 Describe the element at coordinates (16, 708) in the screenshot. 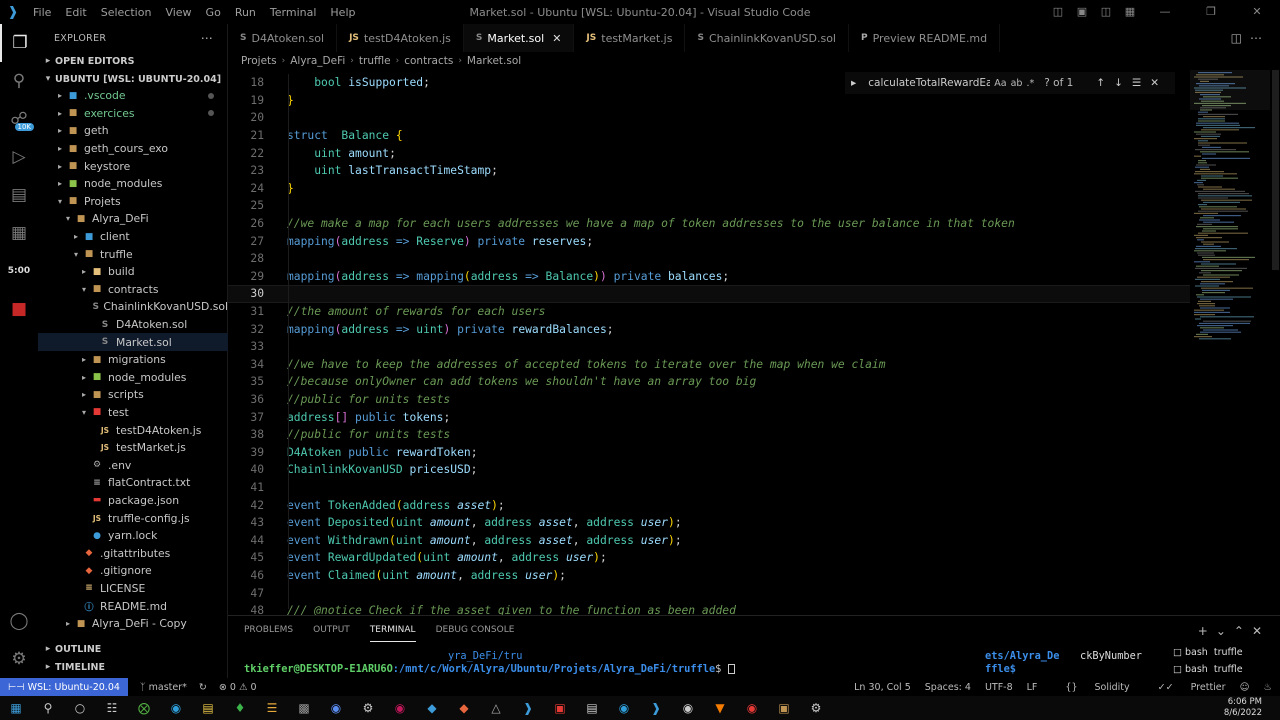

I see `windows-start-icon: ▦` at that location.